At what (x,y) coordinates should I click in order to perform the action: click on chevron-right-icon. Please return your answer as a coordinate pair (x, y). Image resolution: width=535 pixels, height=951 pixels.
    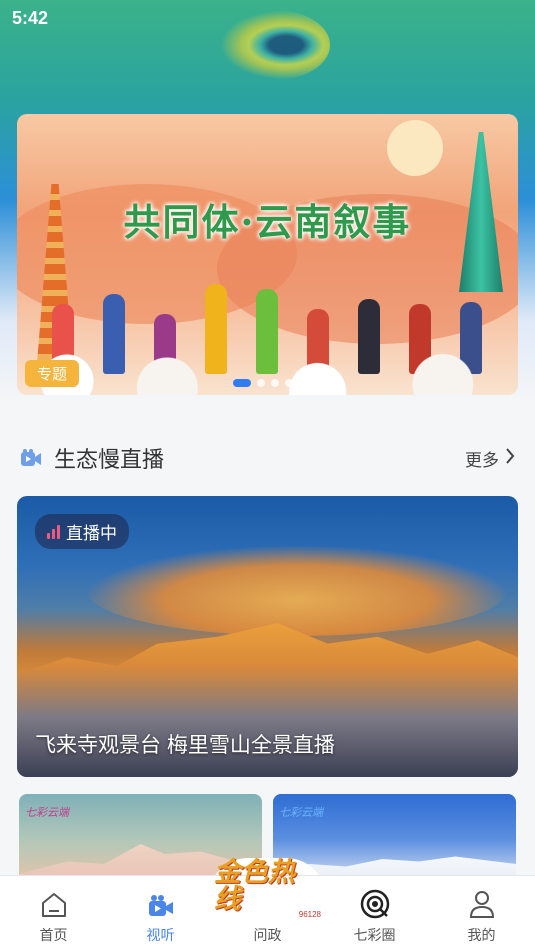
    Looking at the image, I should click on (510, 458).